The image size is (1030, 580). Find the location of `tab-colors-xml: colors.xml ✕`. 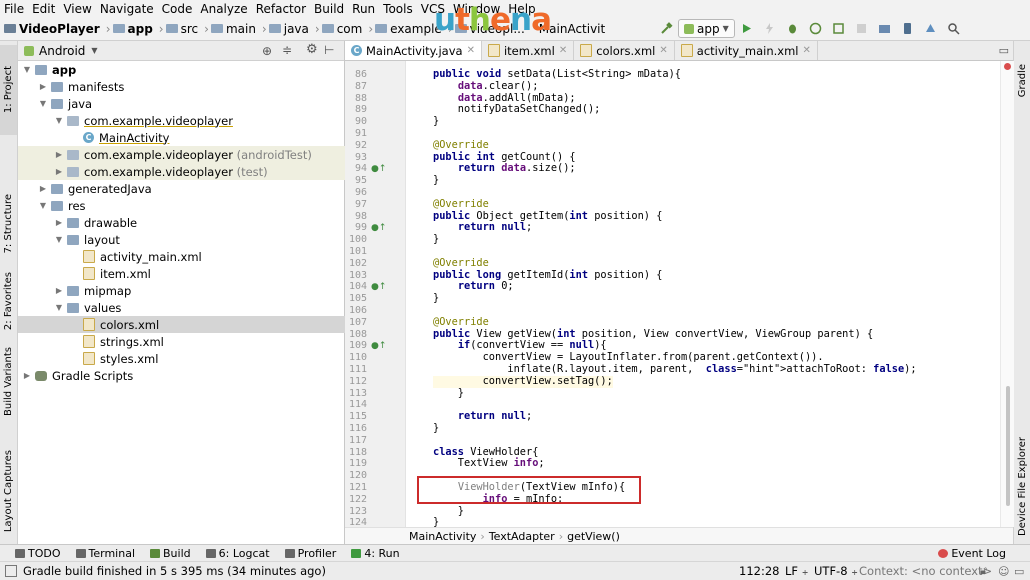

tab-colors-xml: colors.xml ✕ is located at coordinates (624, 50).